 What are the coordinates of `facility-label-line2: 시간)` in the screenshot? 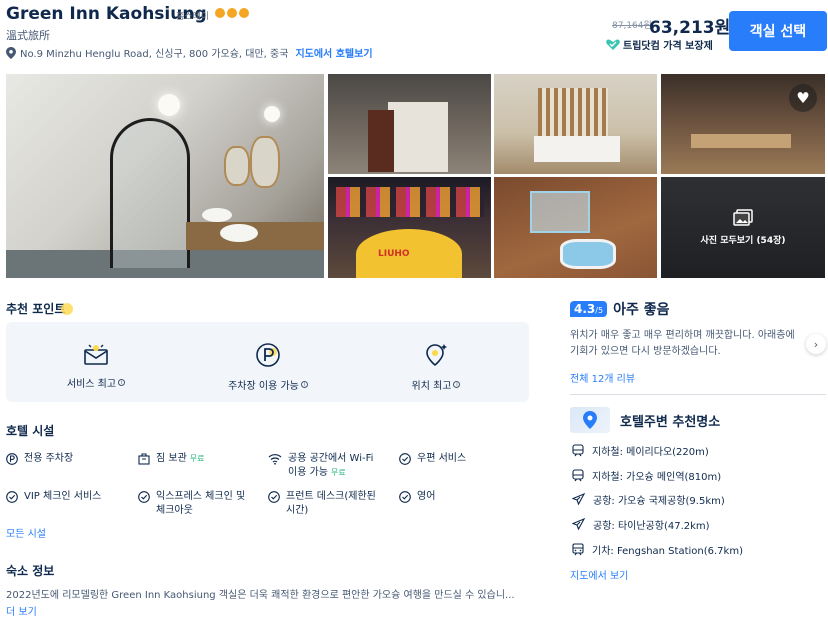 It's located at (297, 510).